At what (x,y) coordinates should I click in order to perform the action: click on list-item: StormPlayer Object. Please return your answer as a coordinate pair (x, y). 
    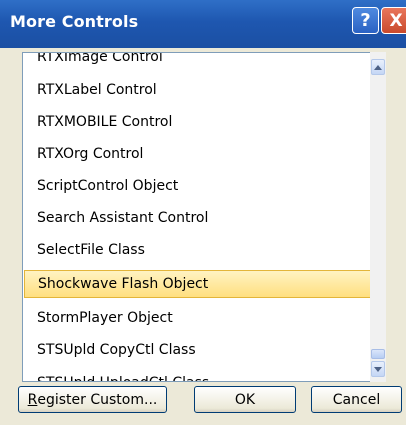
    Looking at the image, I should click on (203, 318).